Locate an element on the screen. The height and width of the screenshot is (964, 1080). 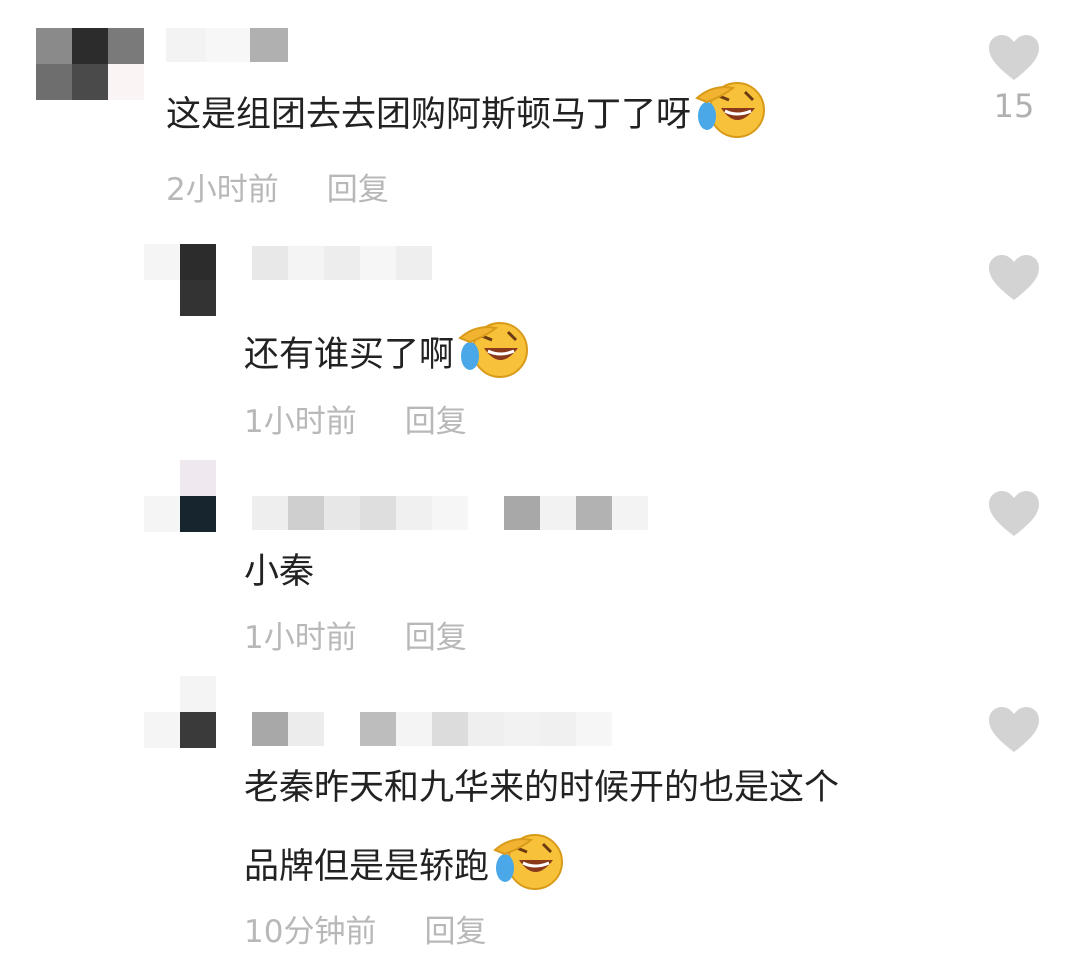
comment-meta: 10分钟前 回复 is located at coordinates (365, 932).